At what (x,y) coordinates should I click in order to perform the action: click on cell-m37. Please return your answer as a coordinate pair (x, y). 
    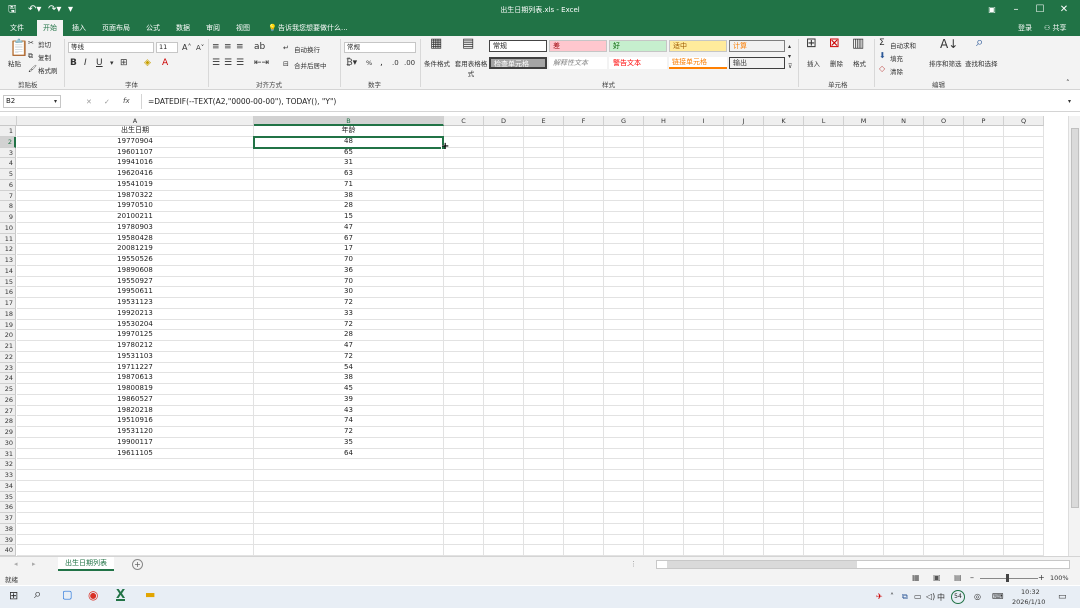
    Looking at the image, I should click on (864, 518).